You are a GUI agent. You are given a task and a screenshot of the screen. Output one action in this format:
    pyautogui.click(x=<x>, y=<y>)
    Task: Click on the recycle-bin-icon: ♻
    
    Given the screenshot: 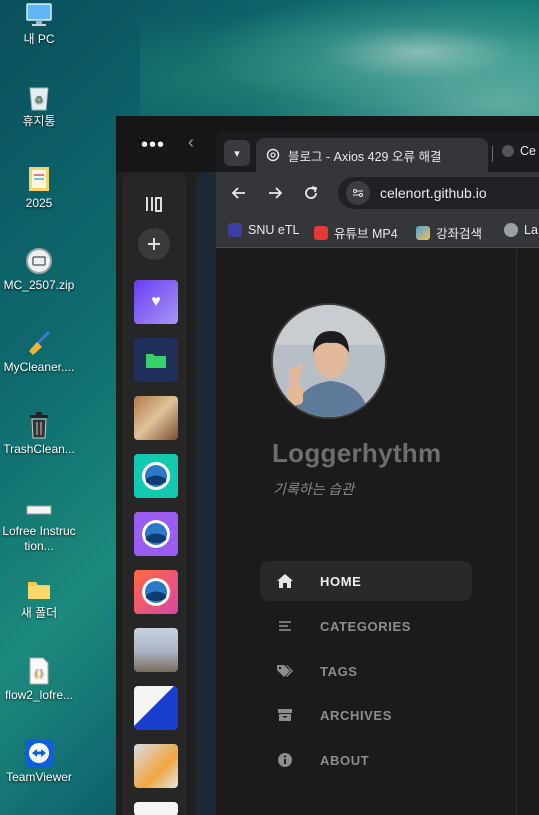 What is the action you would take?
    pyautogui.click(x=39, y=97)
    